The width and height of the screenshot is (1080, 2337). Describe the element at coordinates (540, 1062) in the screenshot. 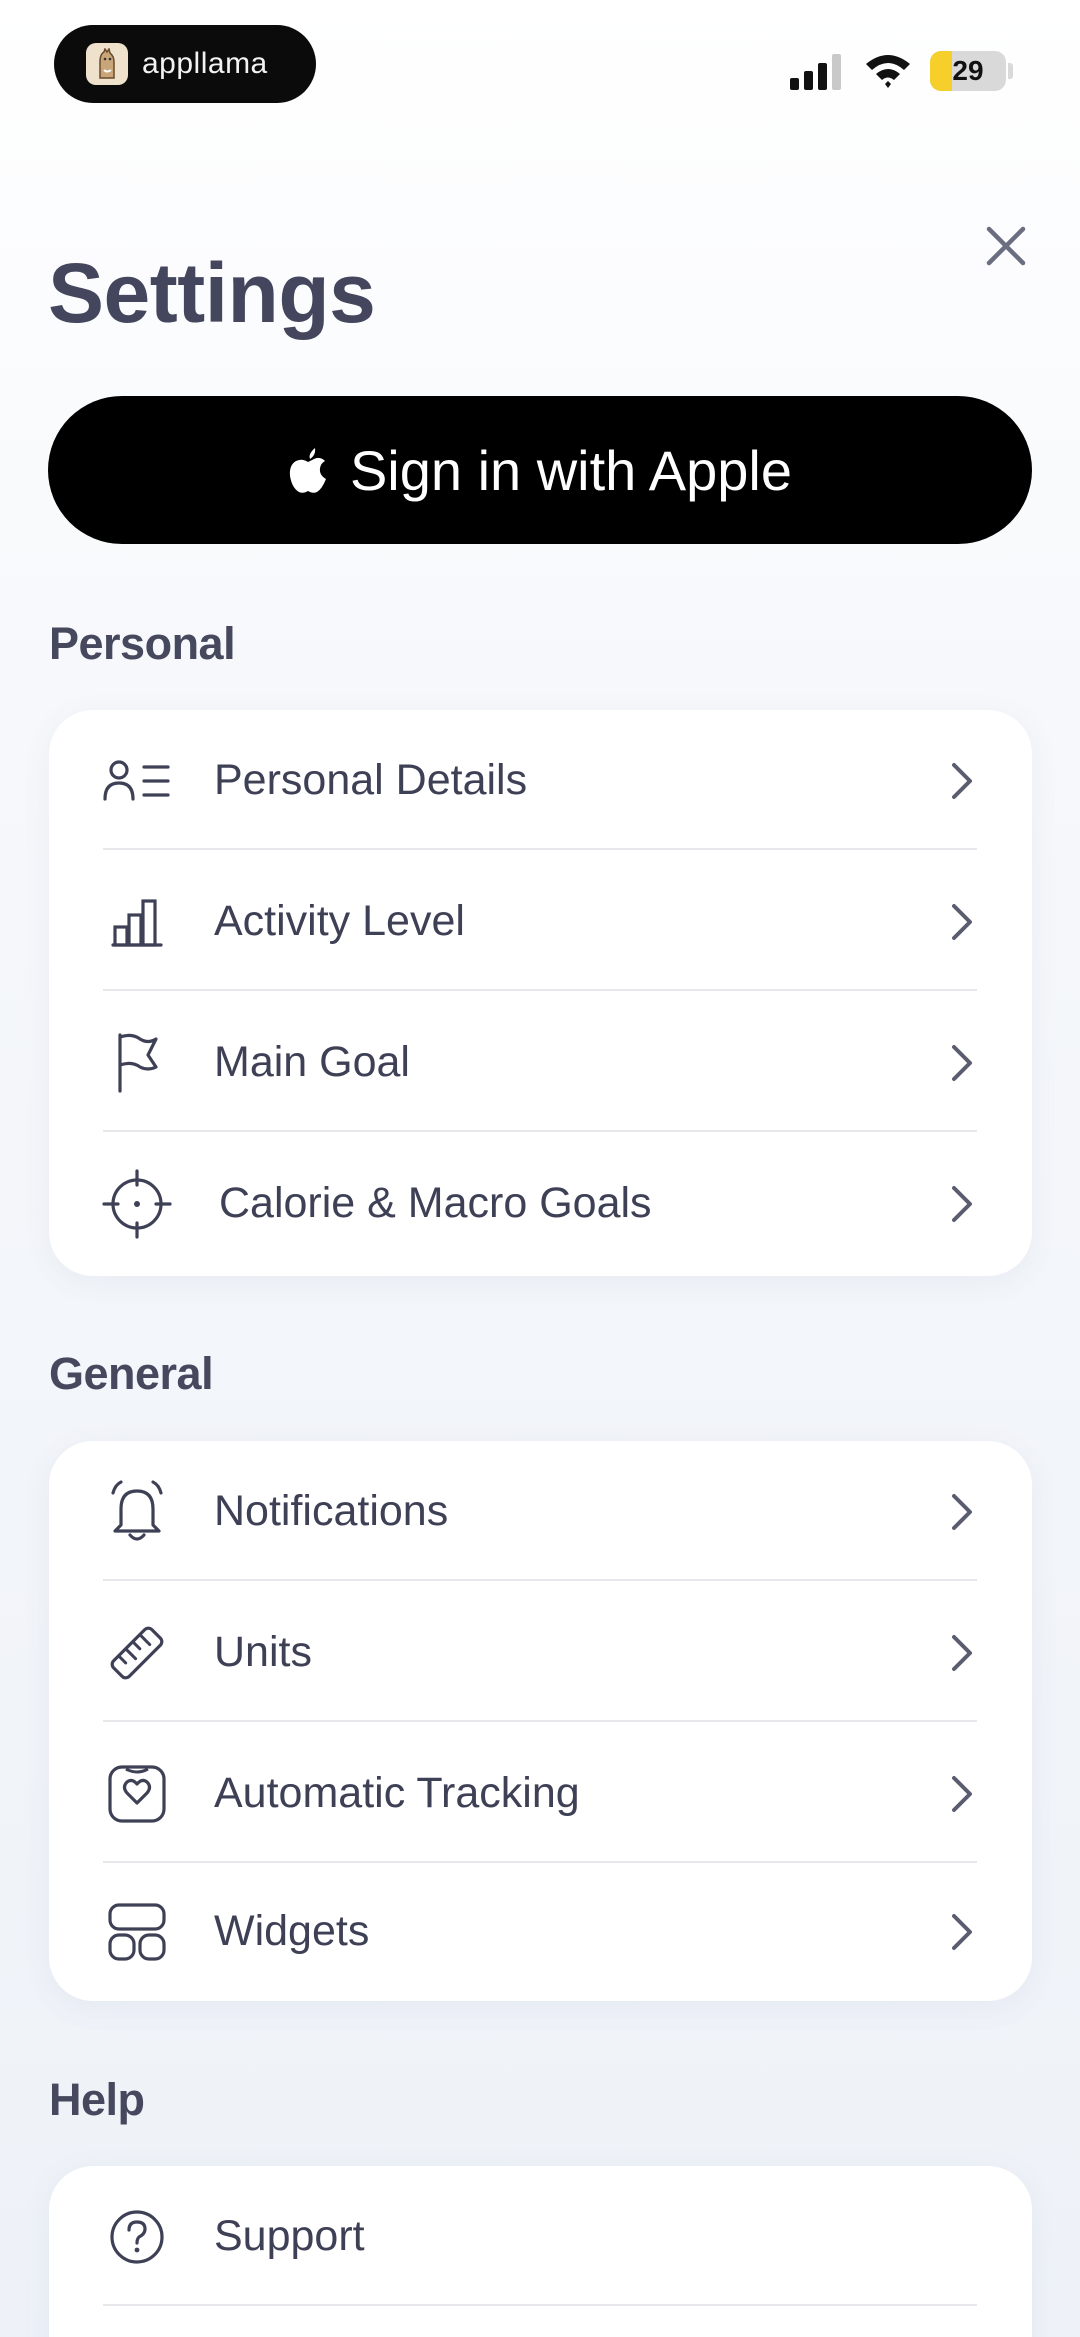

I see `settings-row-main-goal: Main Goal` at that location.